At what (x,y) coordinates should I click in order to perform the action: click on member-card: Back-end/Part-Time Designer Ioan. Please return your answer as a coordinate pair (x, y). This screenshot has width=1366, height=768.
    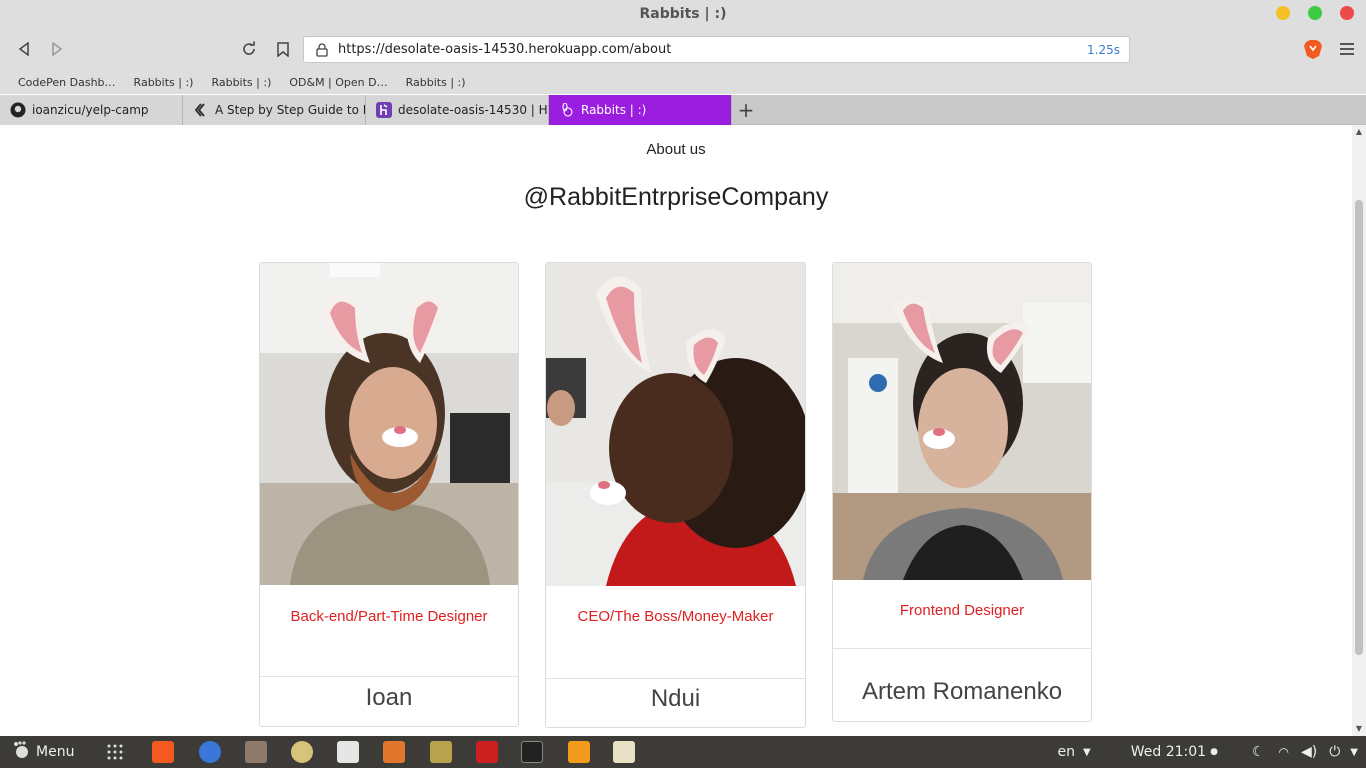
    Looking at the image, I should click on (389, 494).